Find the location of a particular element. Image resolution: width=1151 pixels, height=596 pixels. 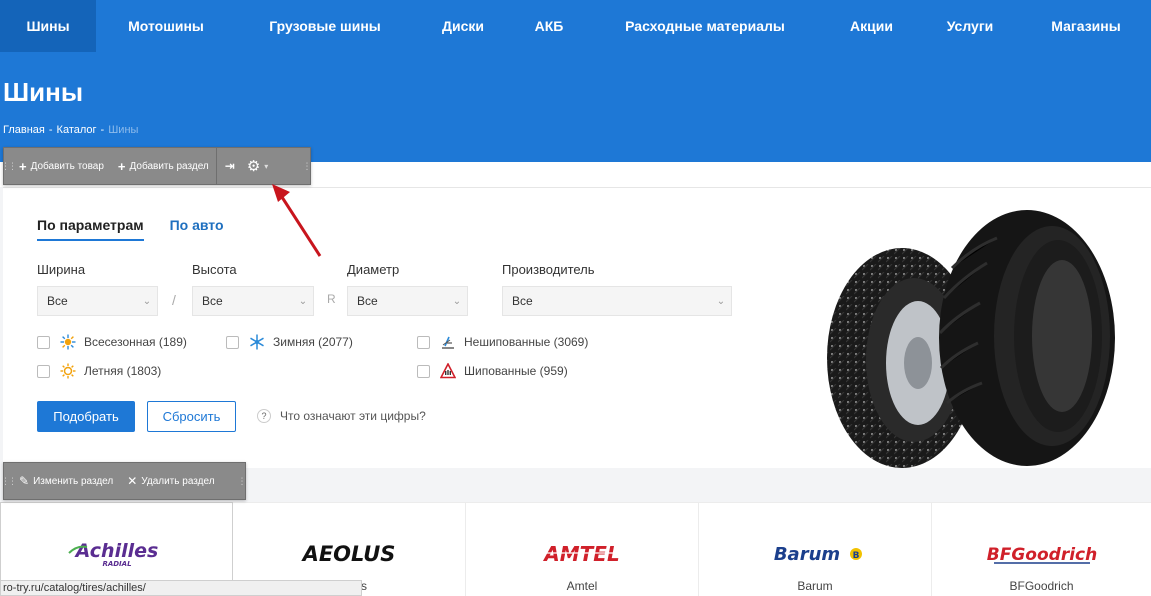

breadcrumb-current: Шины is located at coordinates (123, 130).